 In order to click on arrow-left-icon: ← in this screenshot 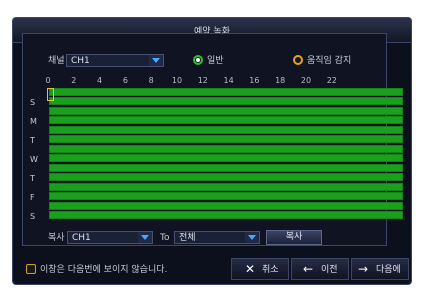, I will do `click(308, 269)`.